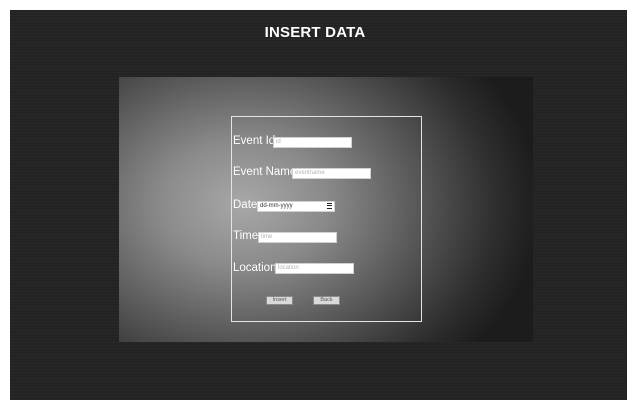 This screenshot has height=403, width=634. I want to click on time-input: time, so click(297, 237).